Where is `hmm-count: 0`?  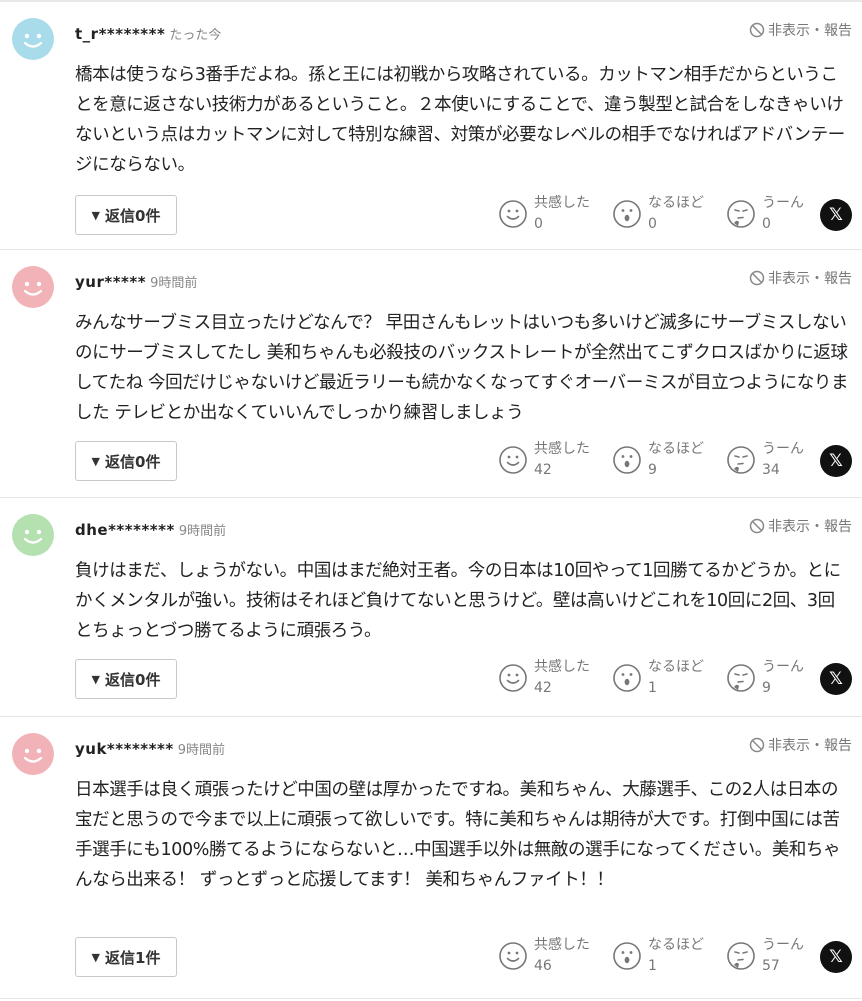
hmm-count: 0 is located at coordinates (766, 224).